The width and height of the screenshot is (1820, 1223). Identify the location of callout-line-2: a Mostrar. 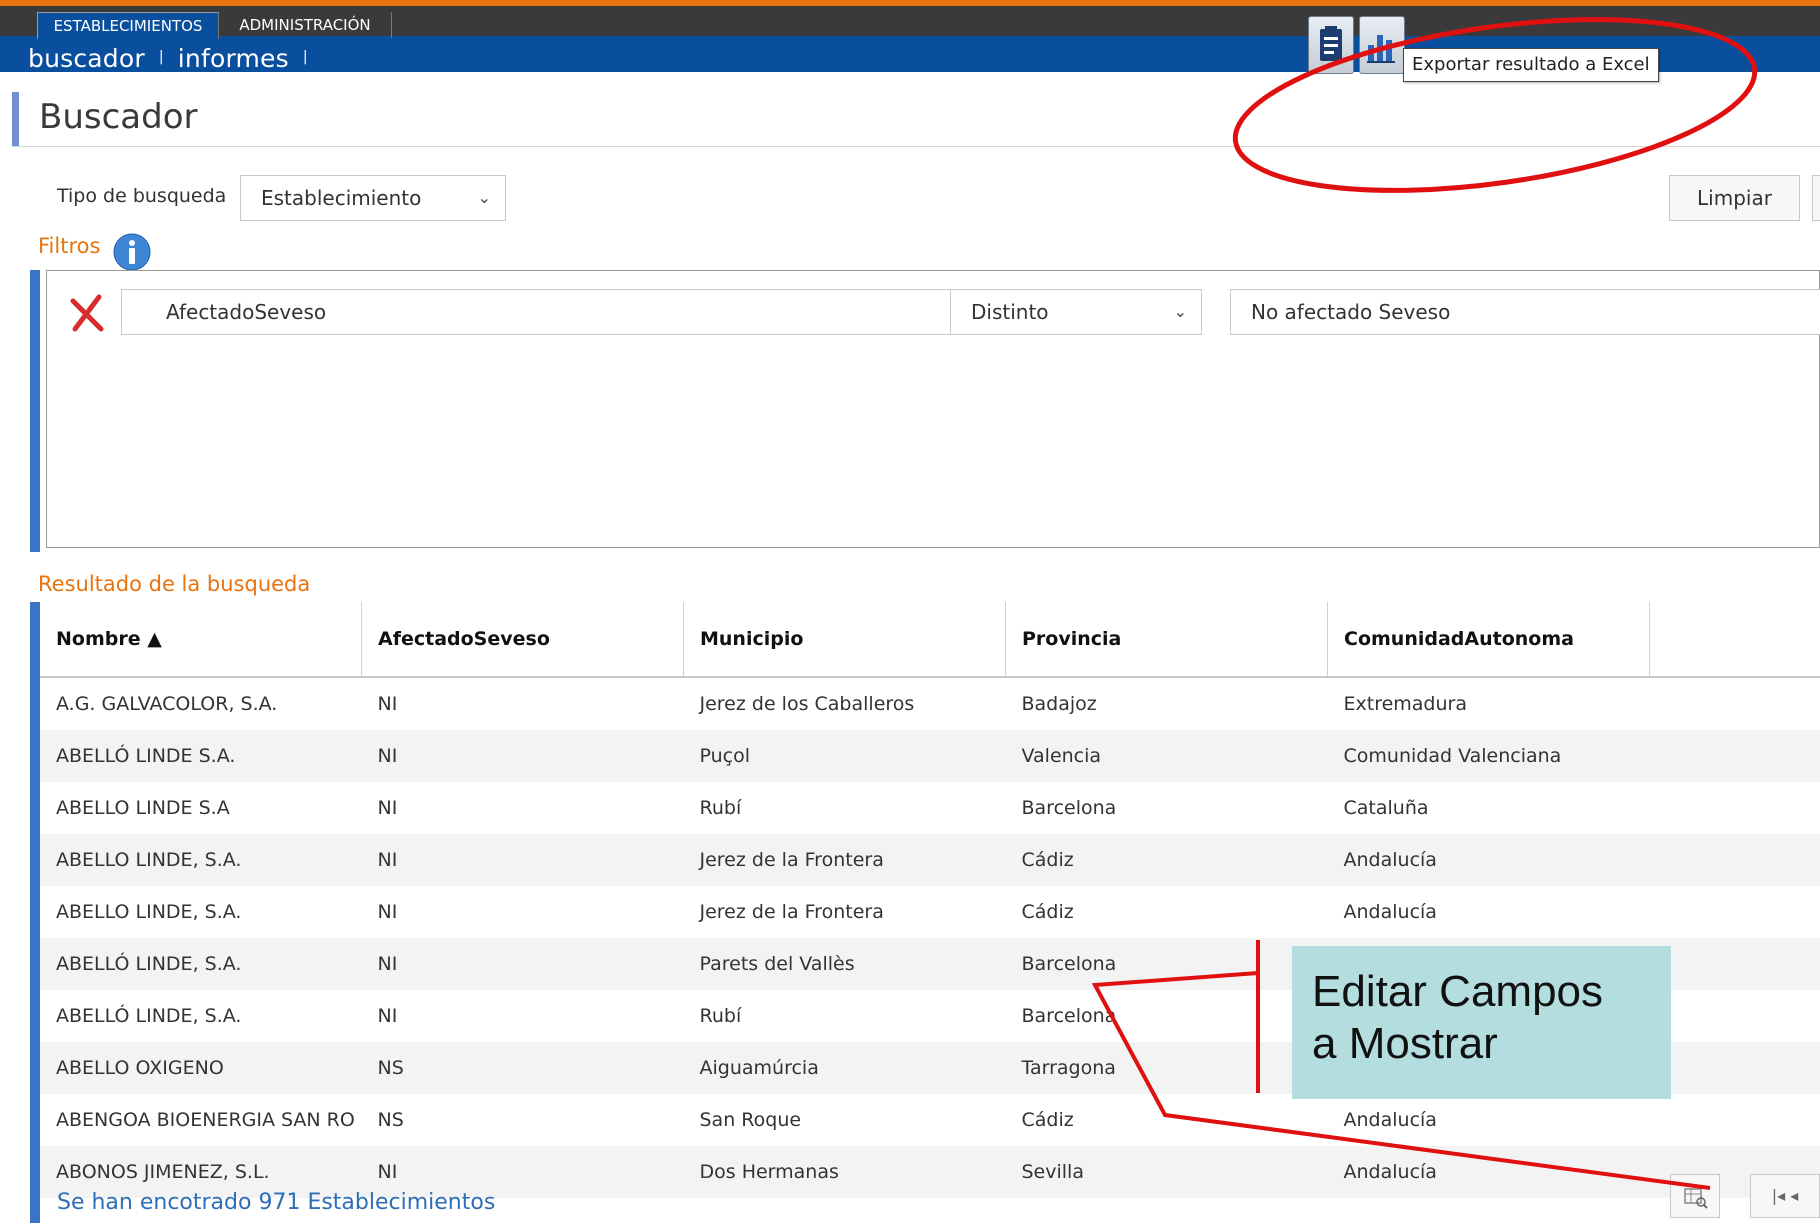
(1405, 1043).